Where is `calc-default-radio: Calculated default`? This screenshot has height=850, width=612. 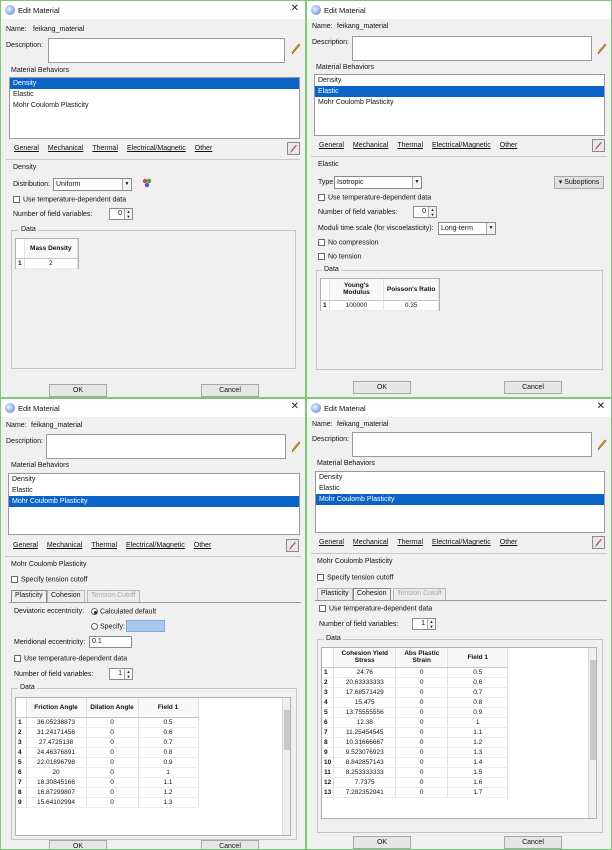
calc-default-radio: Calculated default is located at coordinates (123, 611).